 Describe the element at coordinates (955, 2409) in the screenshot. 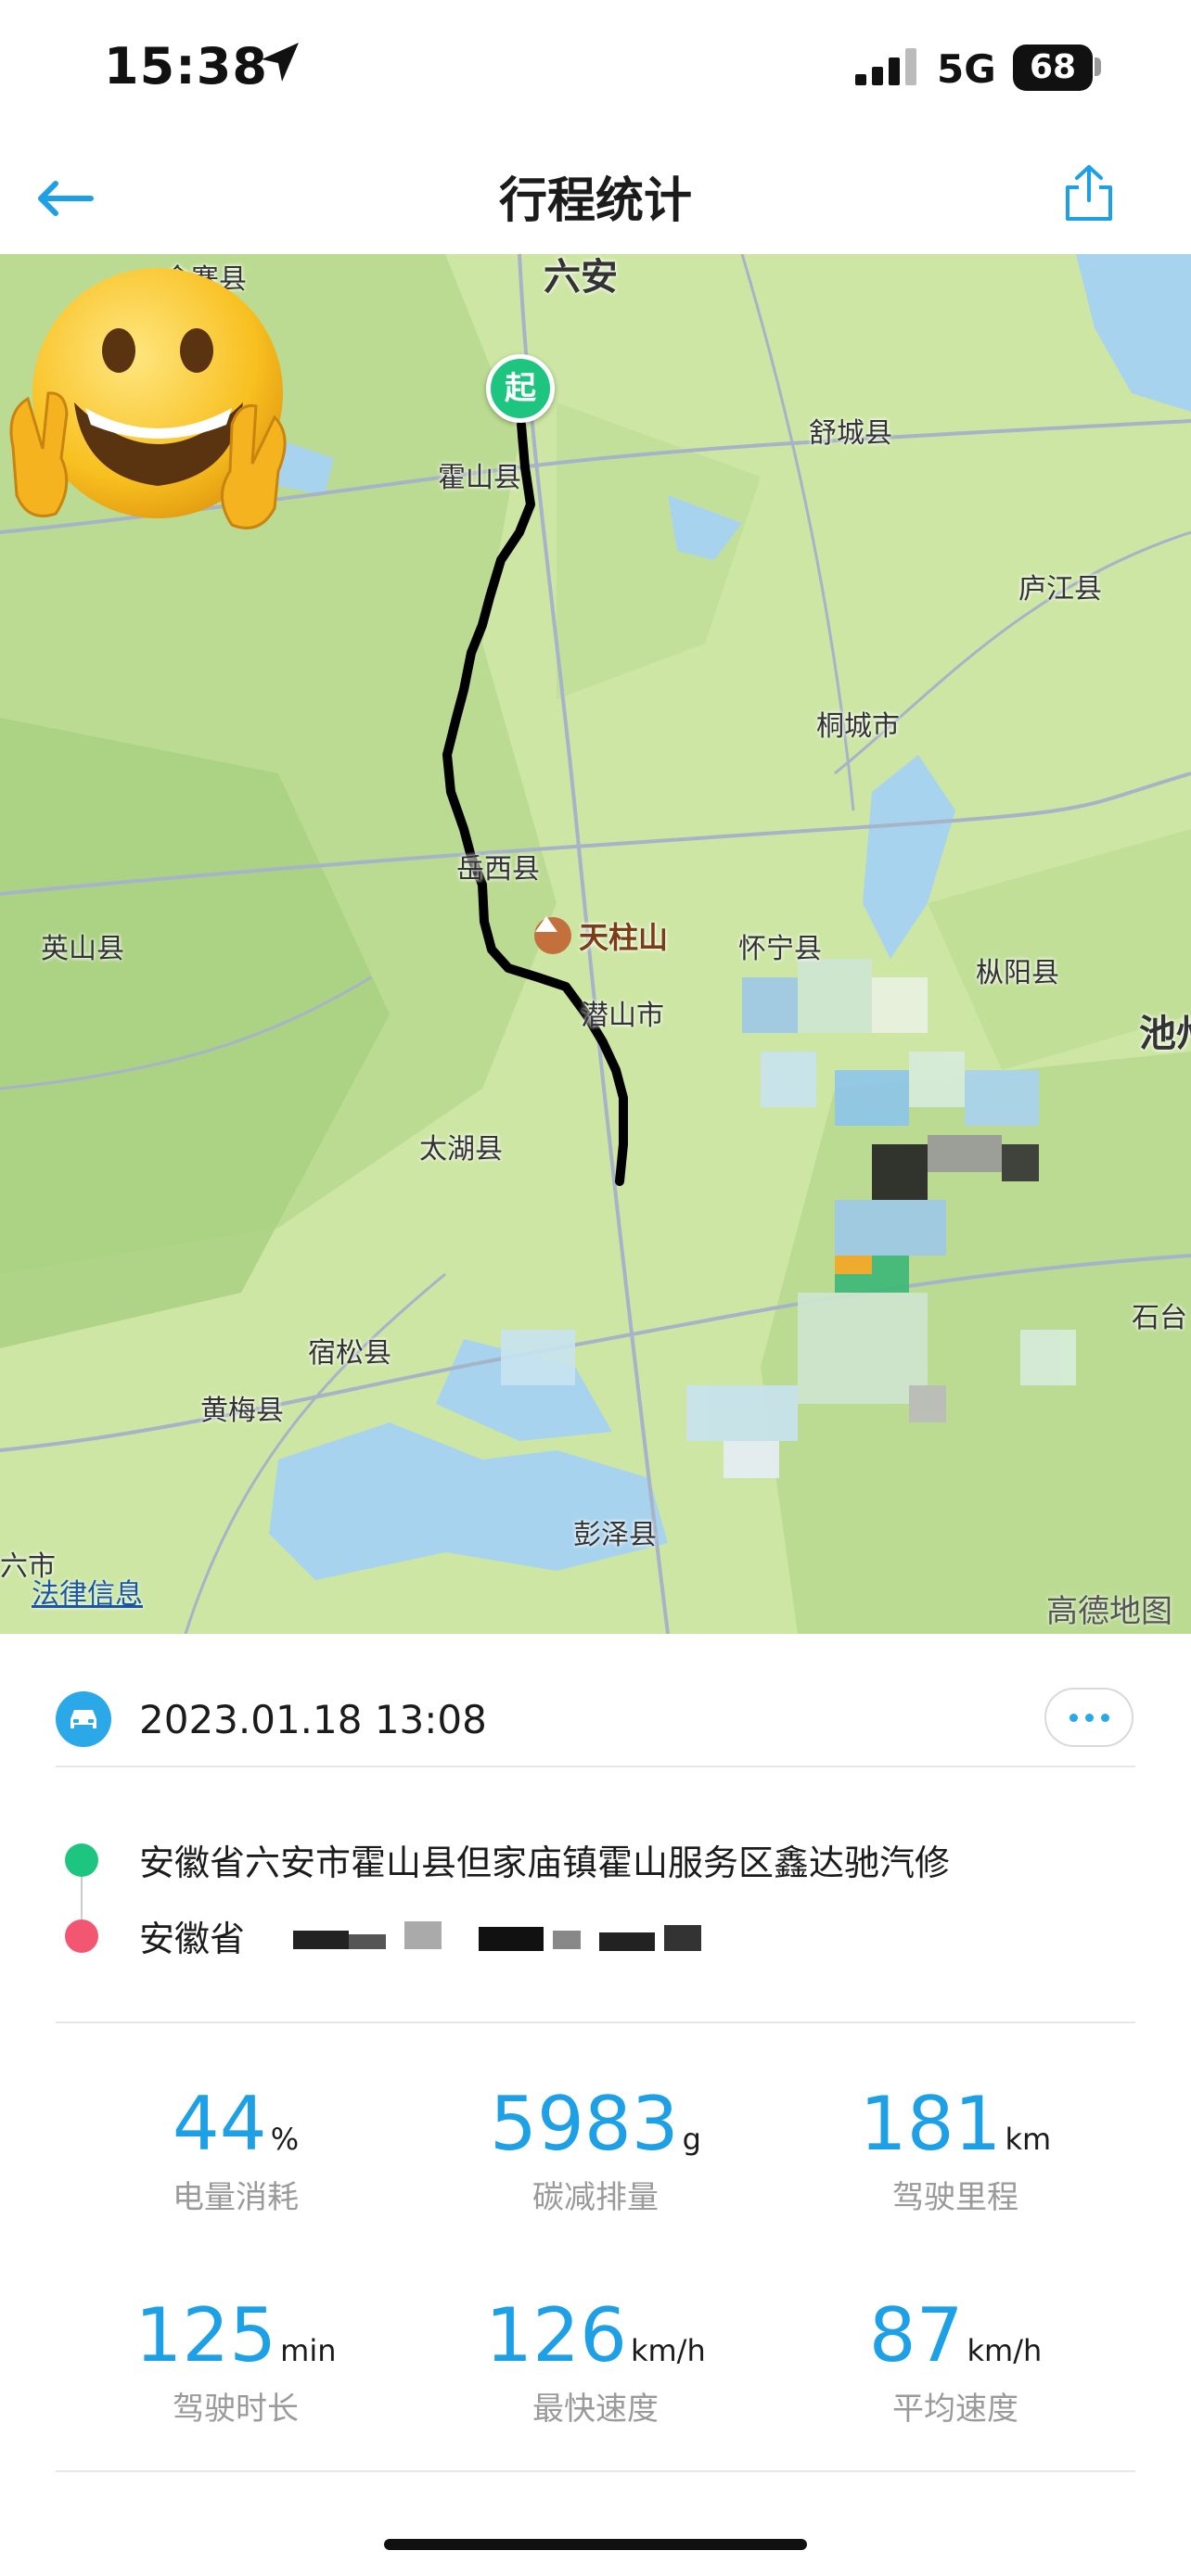

I see `stat-label: 平均速度` at that location.